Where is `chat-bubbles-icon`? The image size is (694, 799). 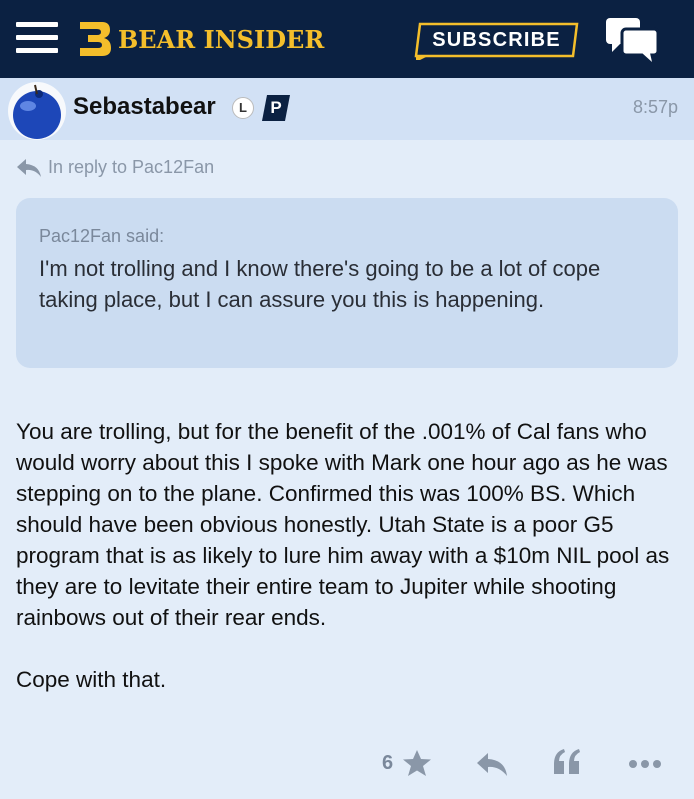 chat-bubbles-icon is located at coordinates (632, 39).